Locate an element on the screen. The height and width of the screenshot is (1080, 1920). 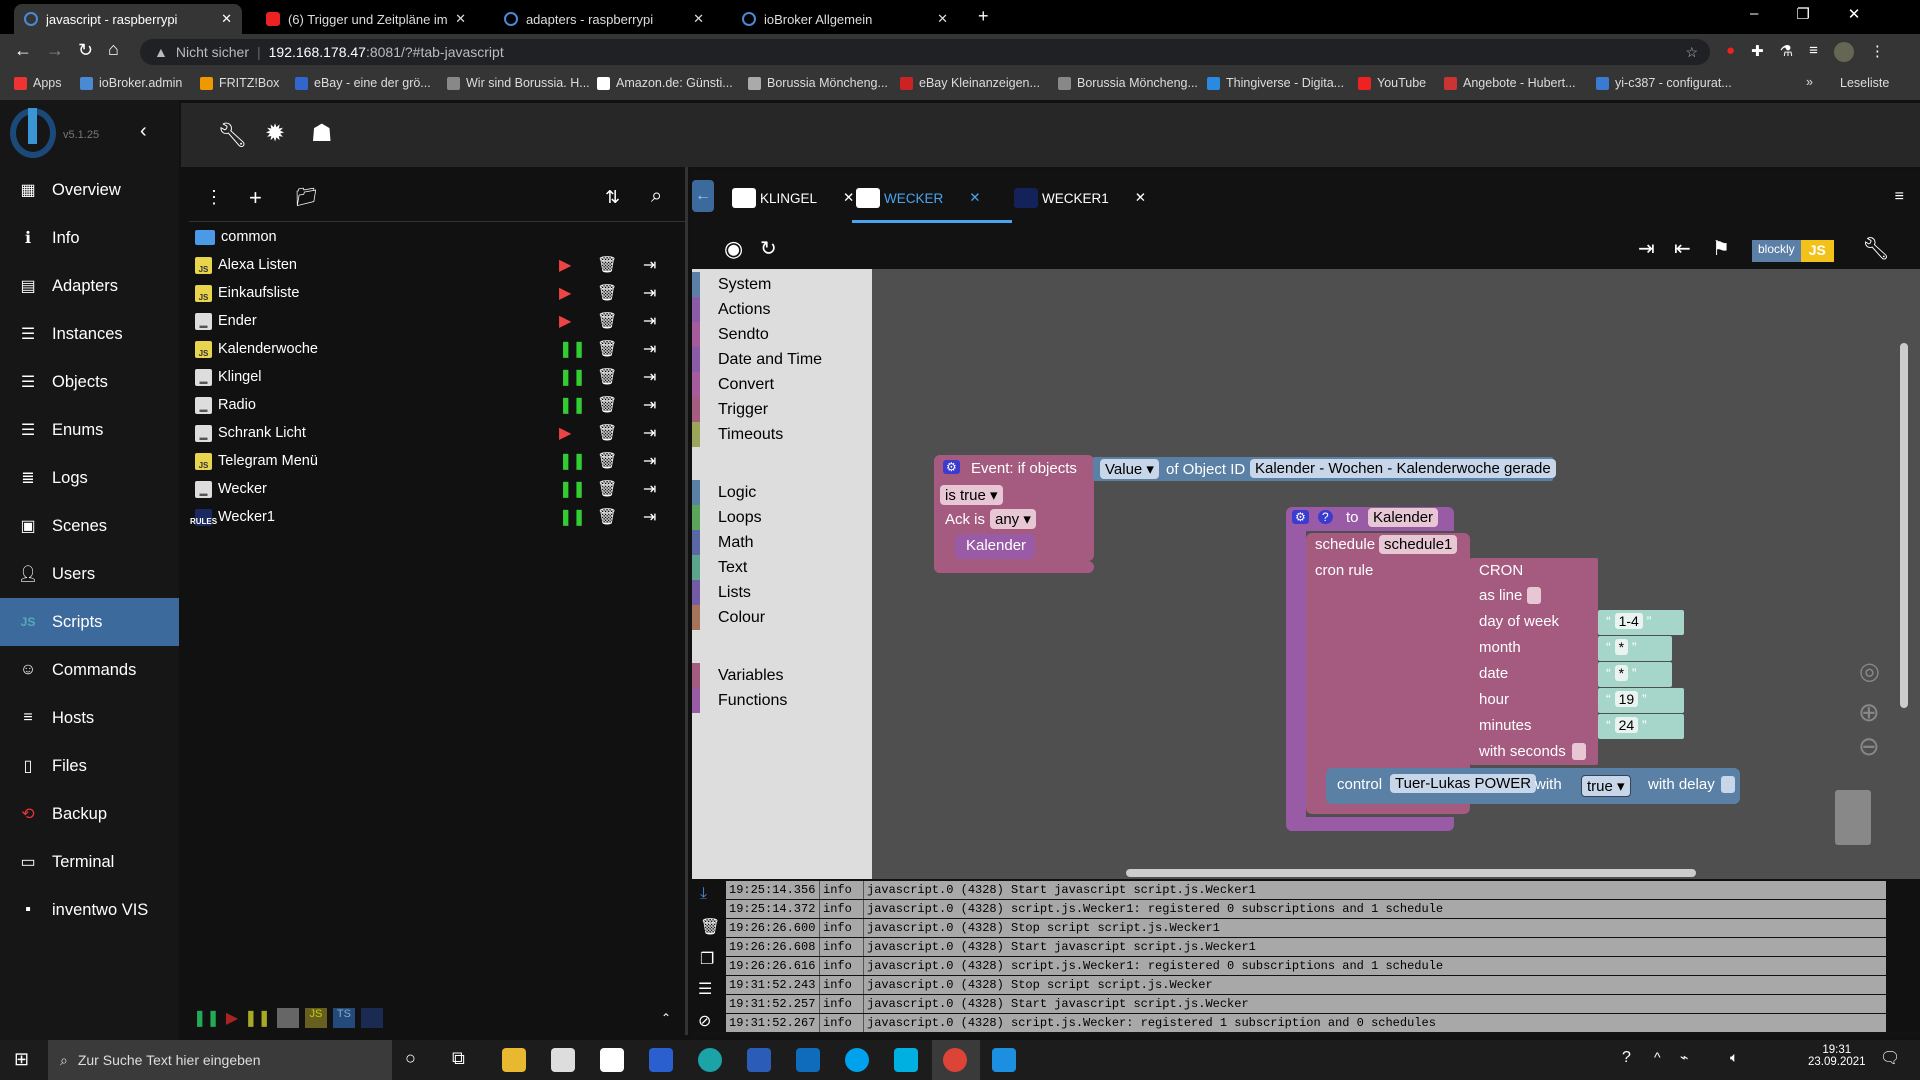
value-dropdown: Value ▾ is located at coordinates (1129, 469).